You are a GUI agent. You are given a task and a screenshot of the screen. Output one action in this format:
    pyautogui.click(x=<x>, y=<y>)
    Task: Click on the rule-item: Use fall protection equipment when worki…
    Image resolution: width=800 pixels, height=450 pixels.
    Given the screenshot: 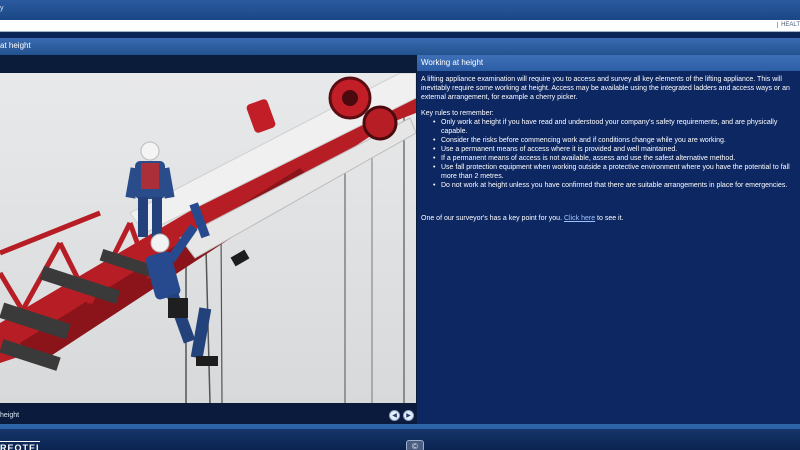 What is the action you would take?
    pyautogui.click(x=613, y=172)
    